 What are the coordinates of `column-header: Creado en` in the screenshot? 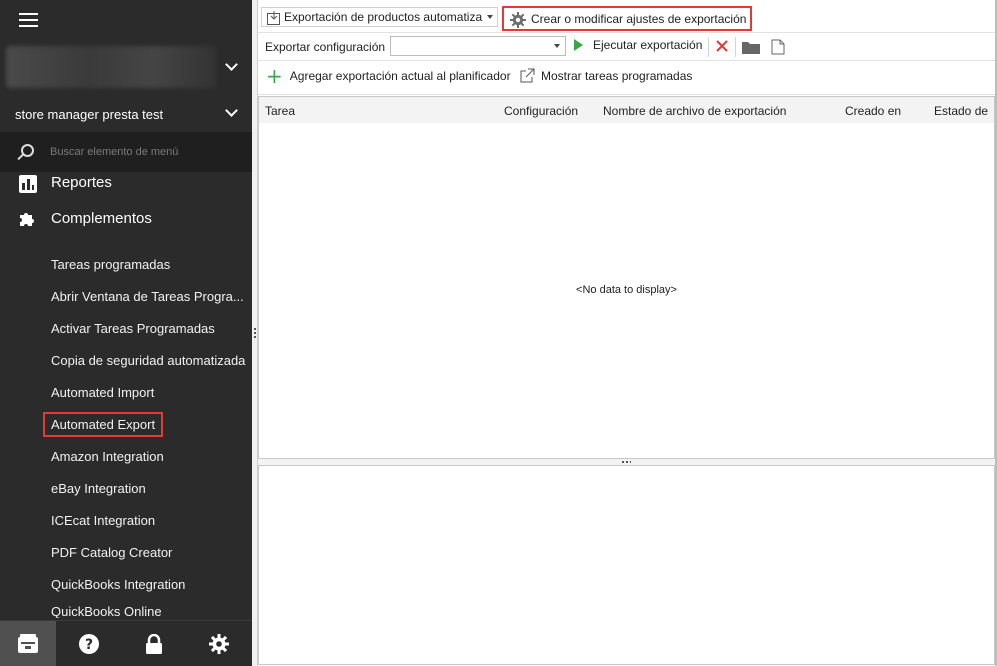 It's located at (873, 111).